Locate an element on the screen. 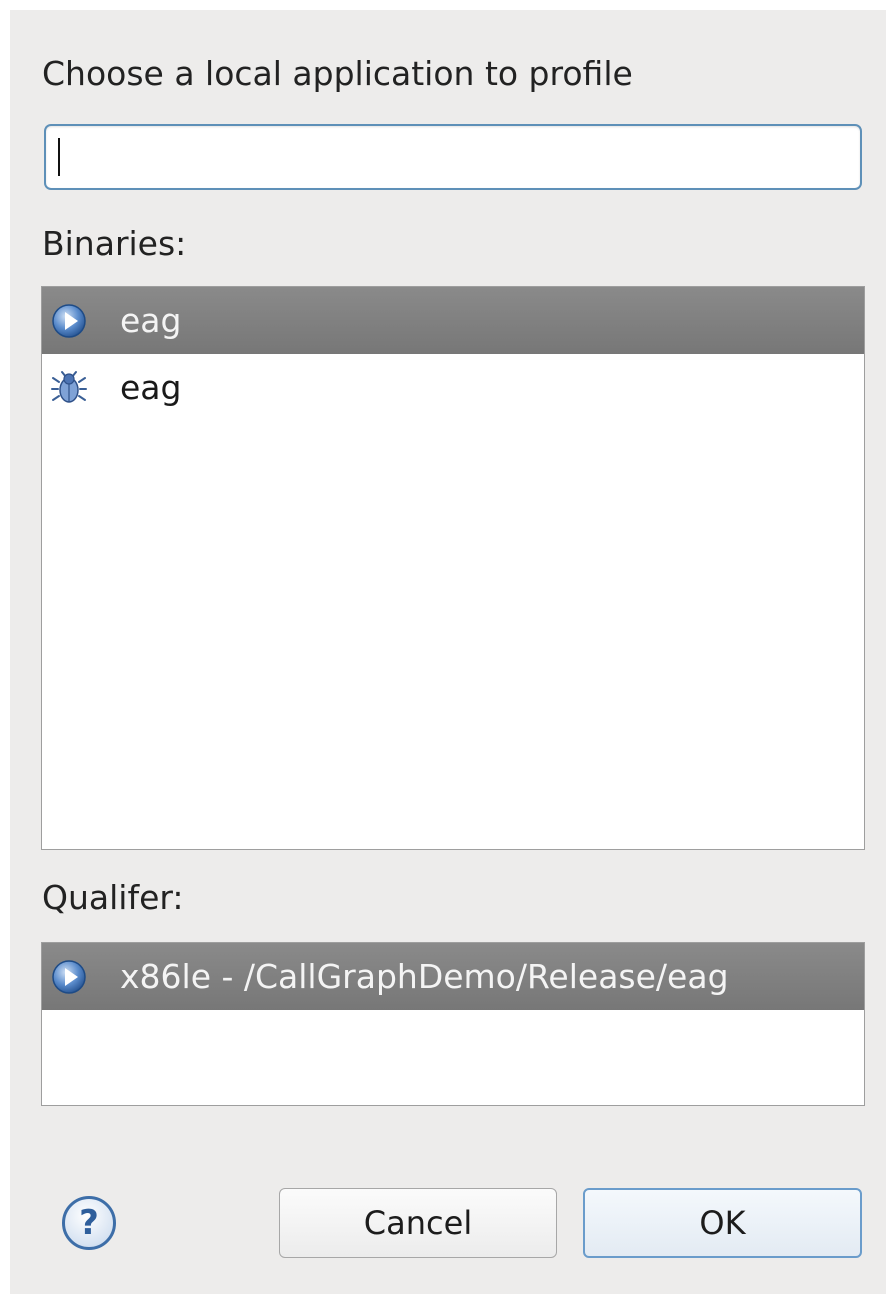  qualifier-item: x86le - /CallGraphDemo/Release/eag is located at coordinates (453, 976).